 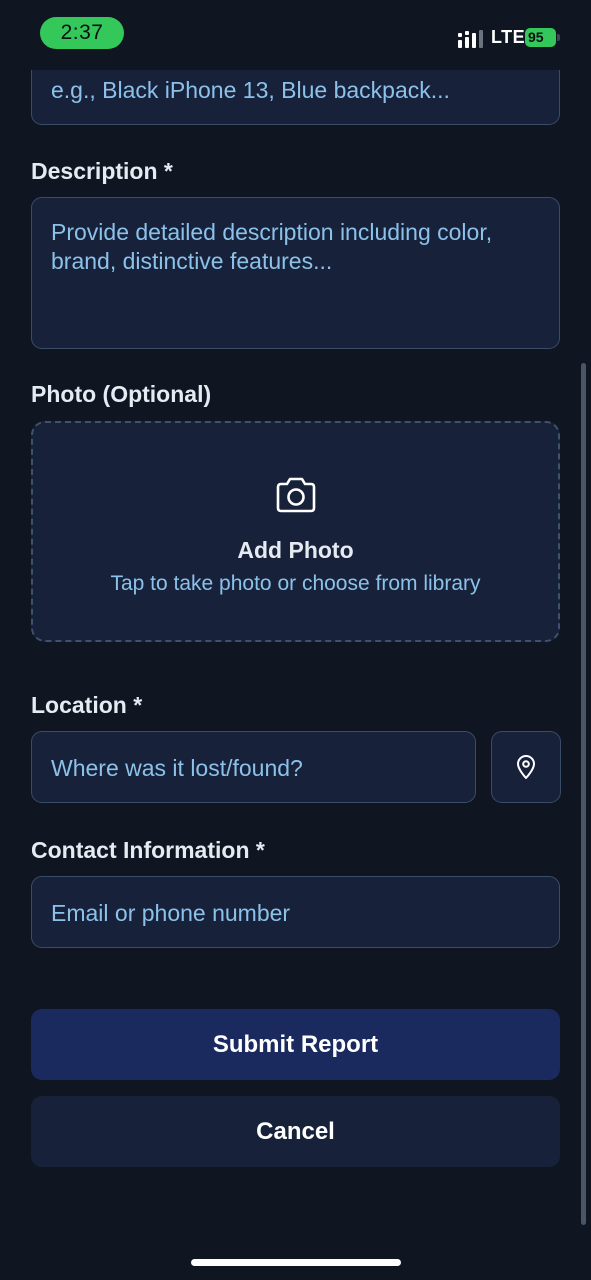 What do you see at coordinates (583, 794) in the screenshot?
I see `scrollbar` at bounding box center [583, 794].